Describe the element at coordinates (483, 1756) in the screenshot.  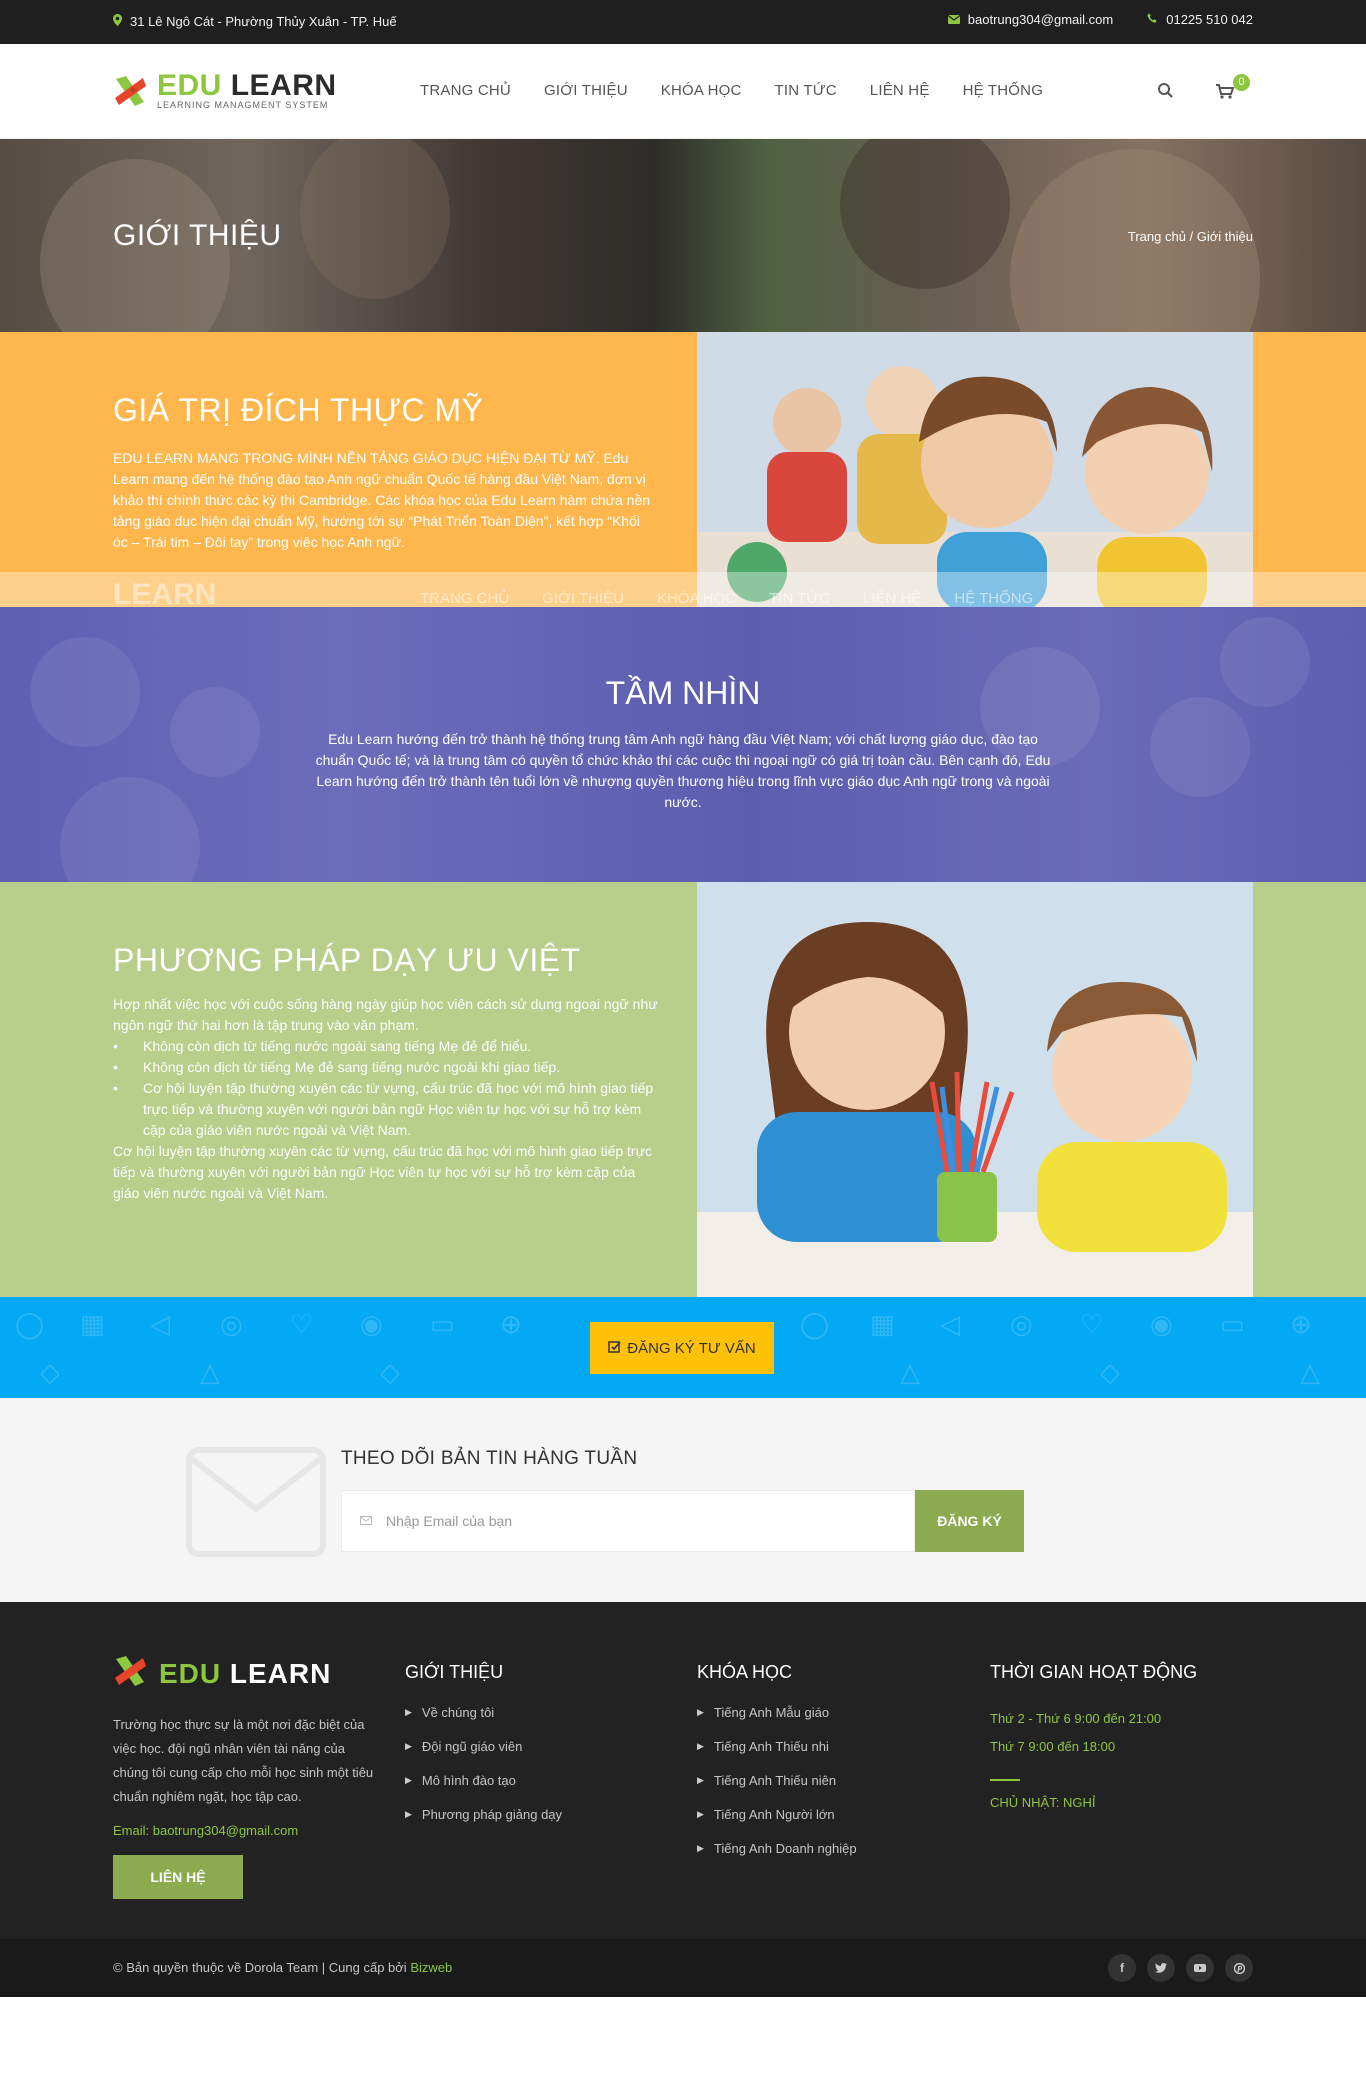
I see `footer-link: ▶ Đội ngũ giáo viên` at that location.